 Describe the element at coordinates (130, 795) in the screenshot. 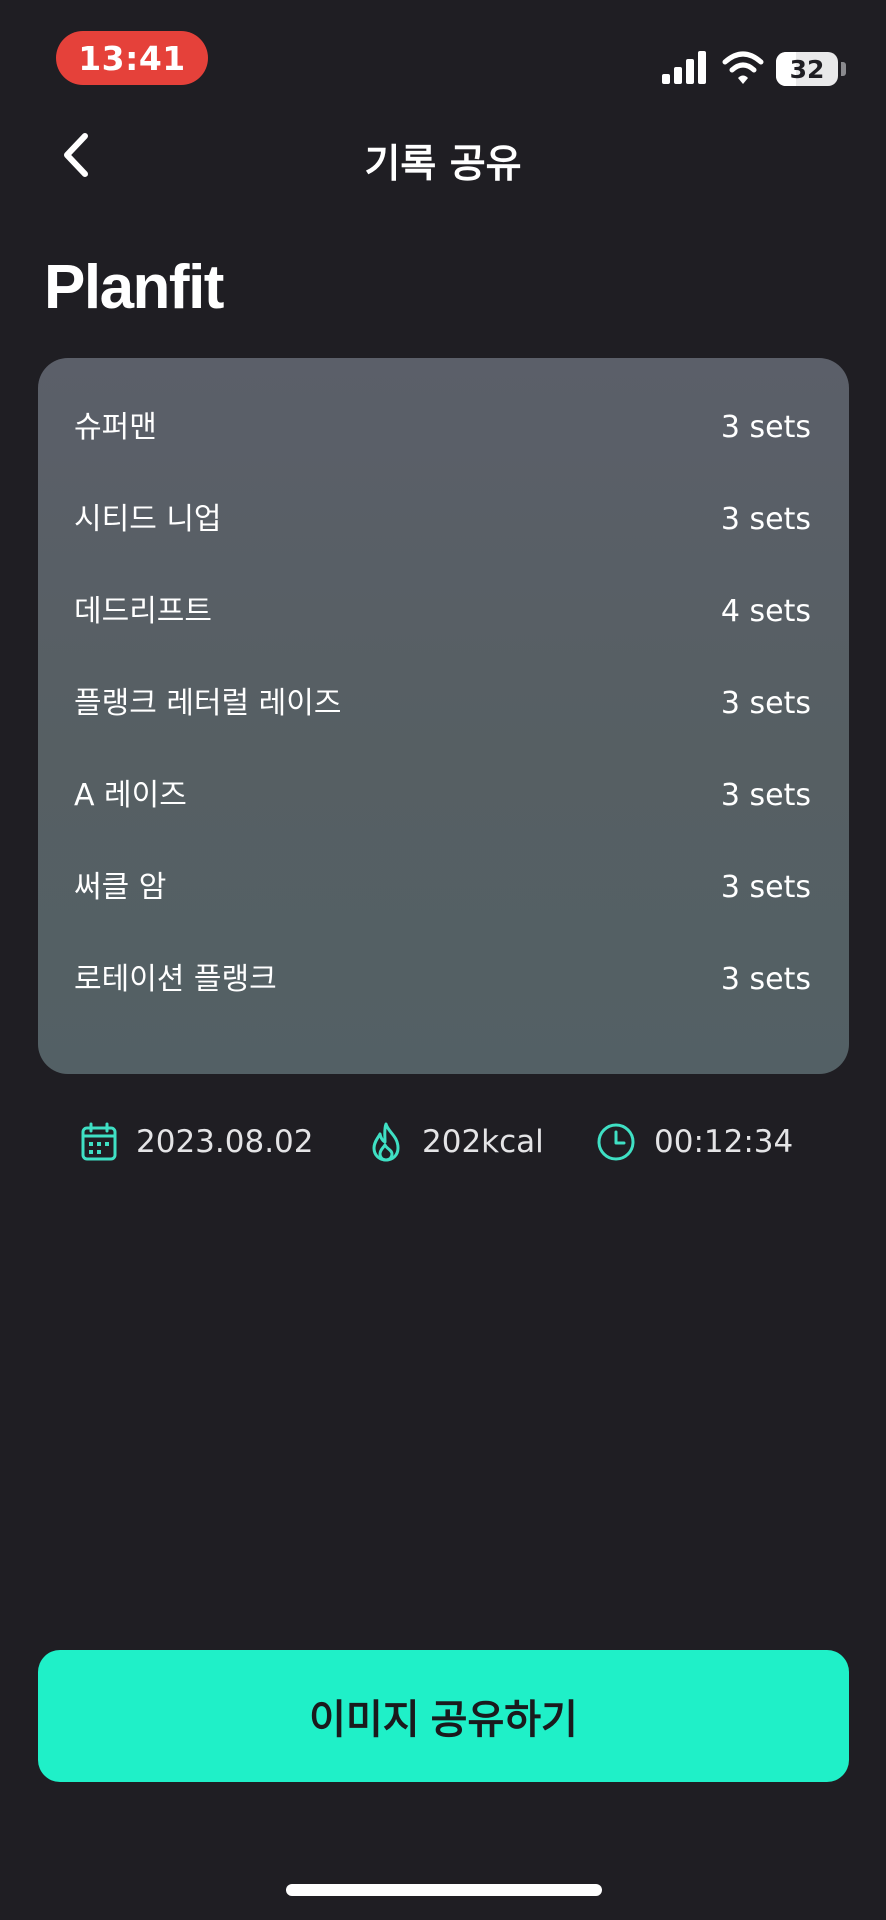

I see `exercise-name: A 레이즈` at that location.